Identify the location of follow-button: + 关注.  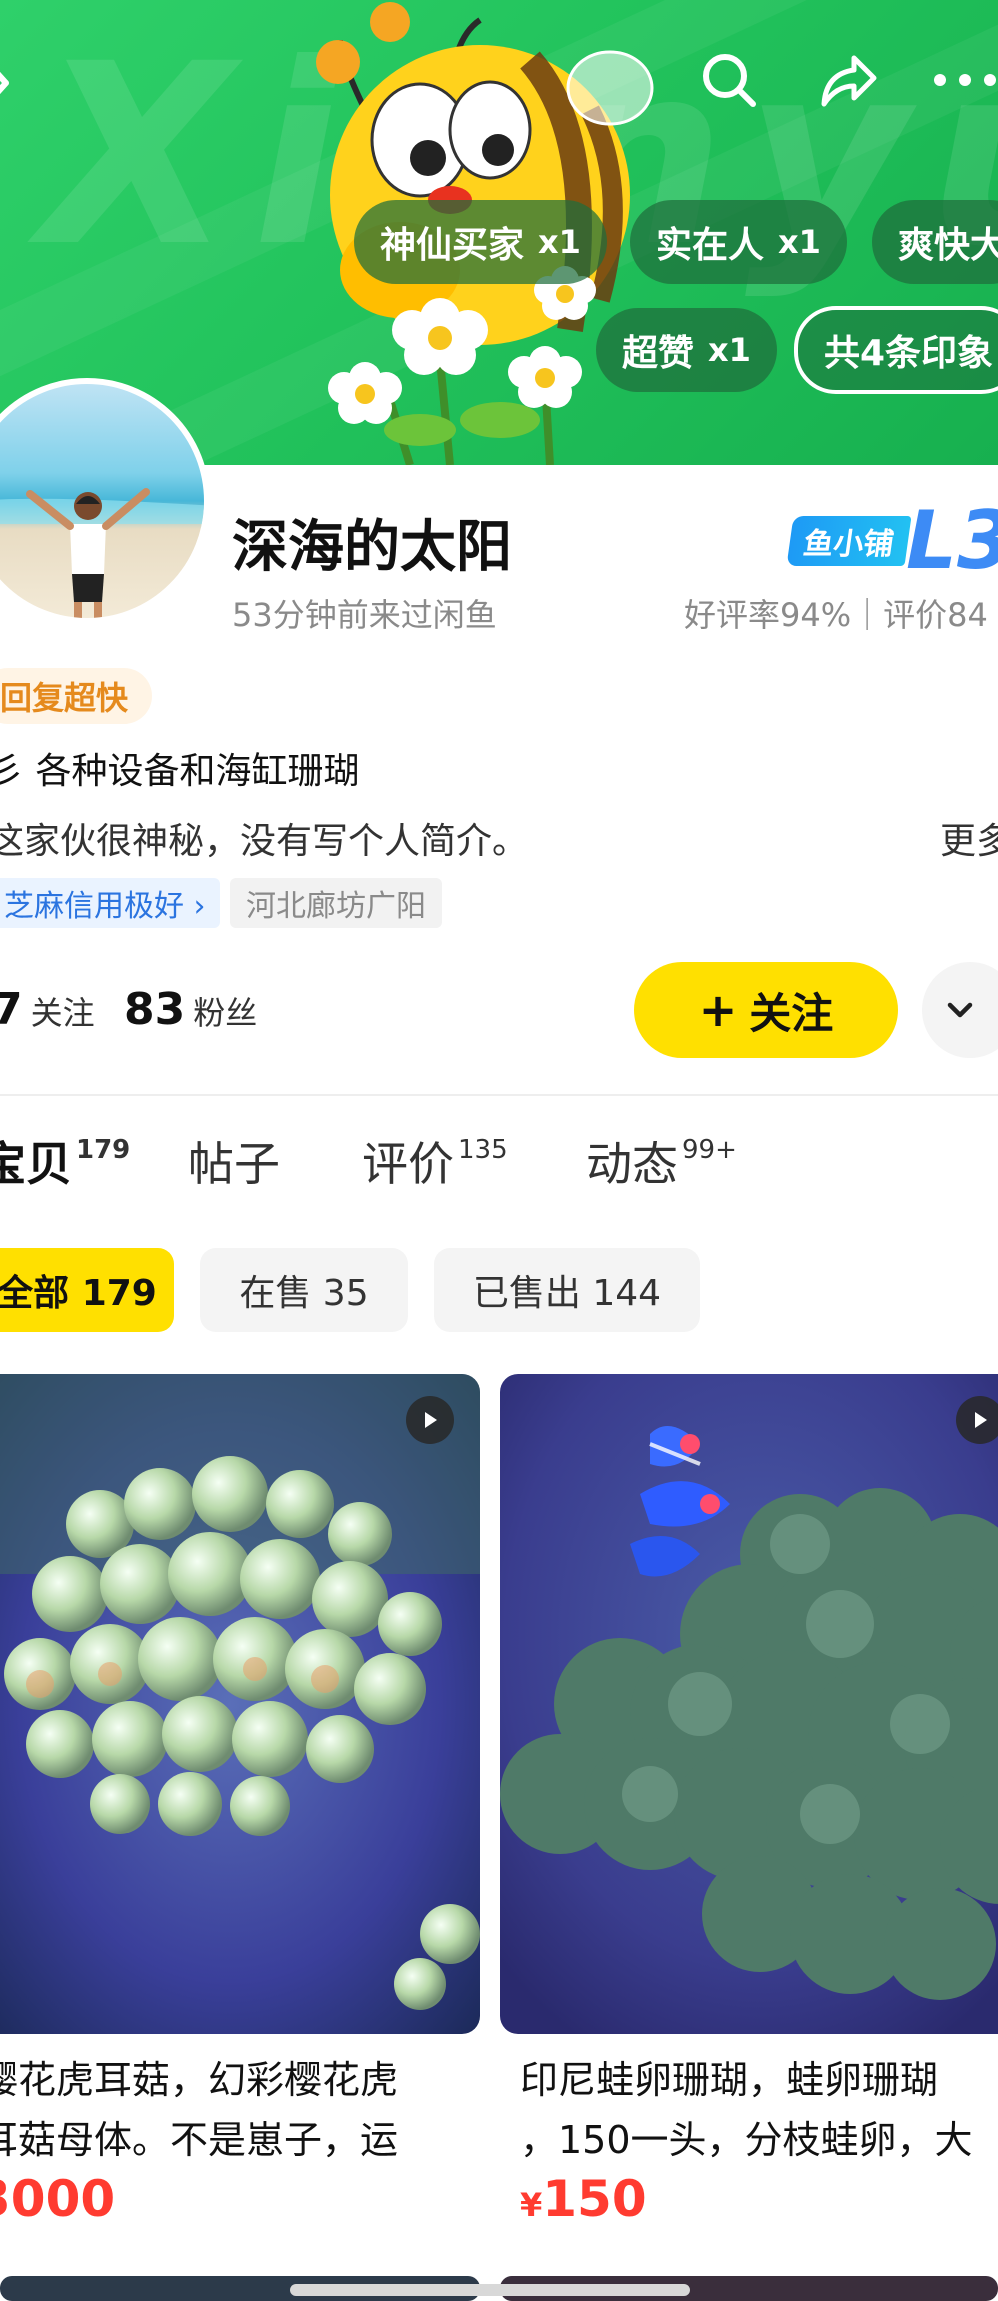
(766, 1010).